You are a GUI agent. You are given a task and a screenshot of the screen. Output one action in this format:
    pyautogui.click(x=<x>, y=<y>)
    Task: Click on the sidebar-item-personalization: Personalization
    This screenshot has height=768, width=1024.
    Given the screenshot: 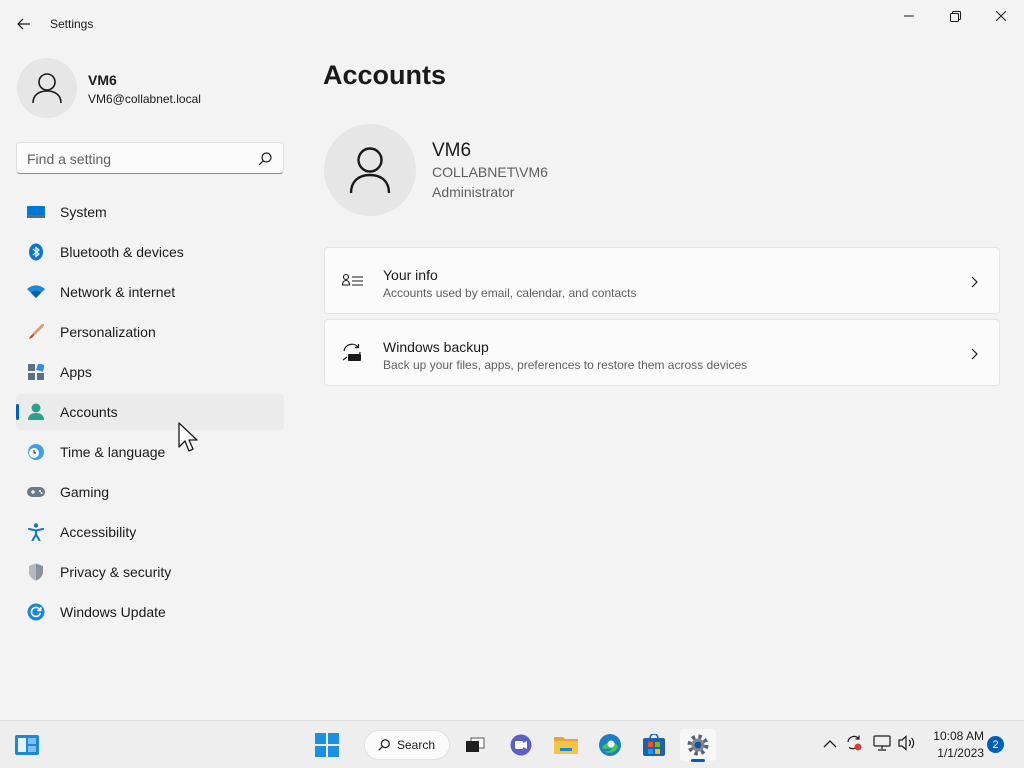 What is the action you would take?
    pyautogui.click(x=150, y=332)
    